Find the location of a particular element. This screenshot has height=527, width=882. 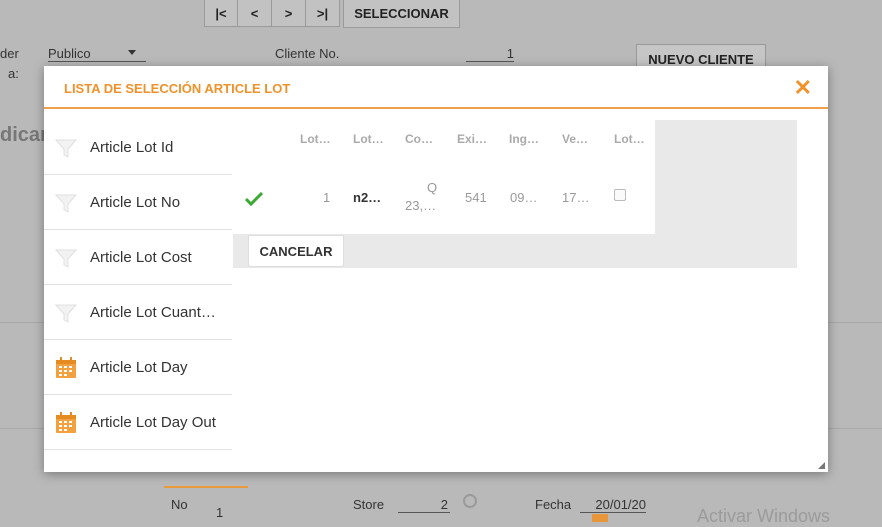

cell-existence: 541 is located at coordinates (476, 197).